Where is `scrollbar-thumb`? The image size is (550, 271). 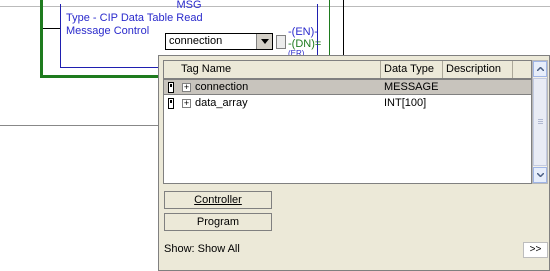 scrollbar-thumb is located at coordinates (540, 122).